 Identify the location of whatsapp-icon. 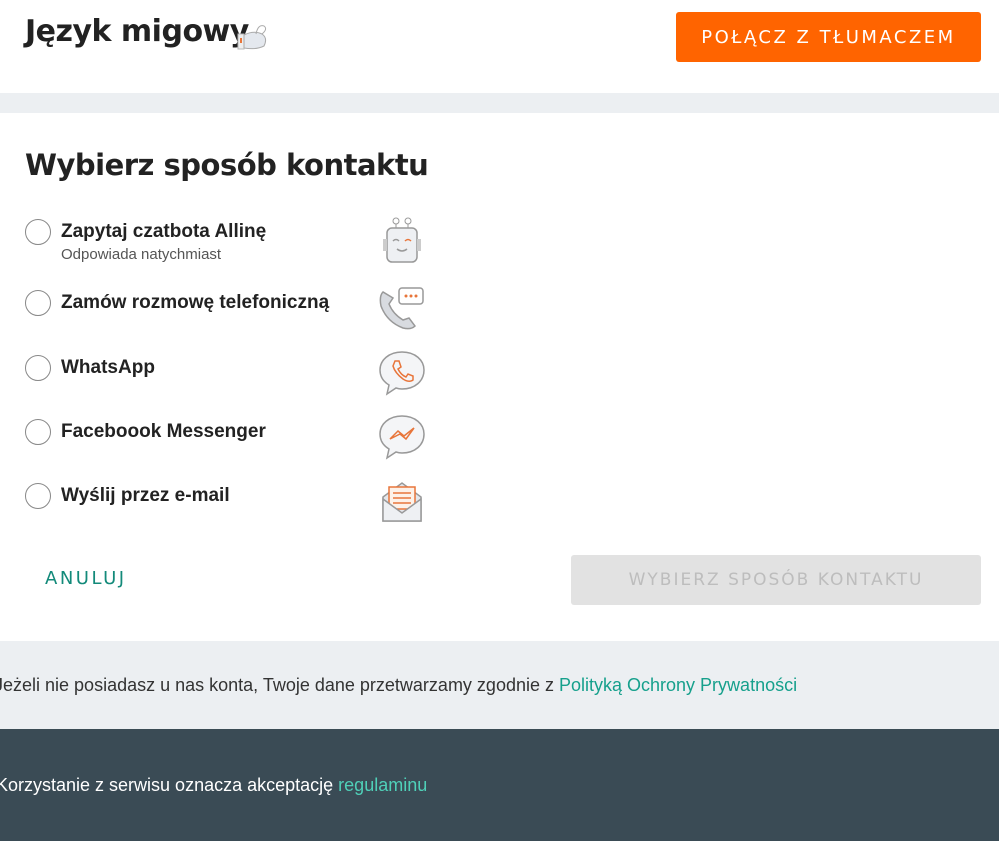
(402, 373).